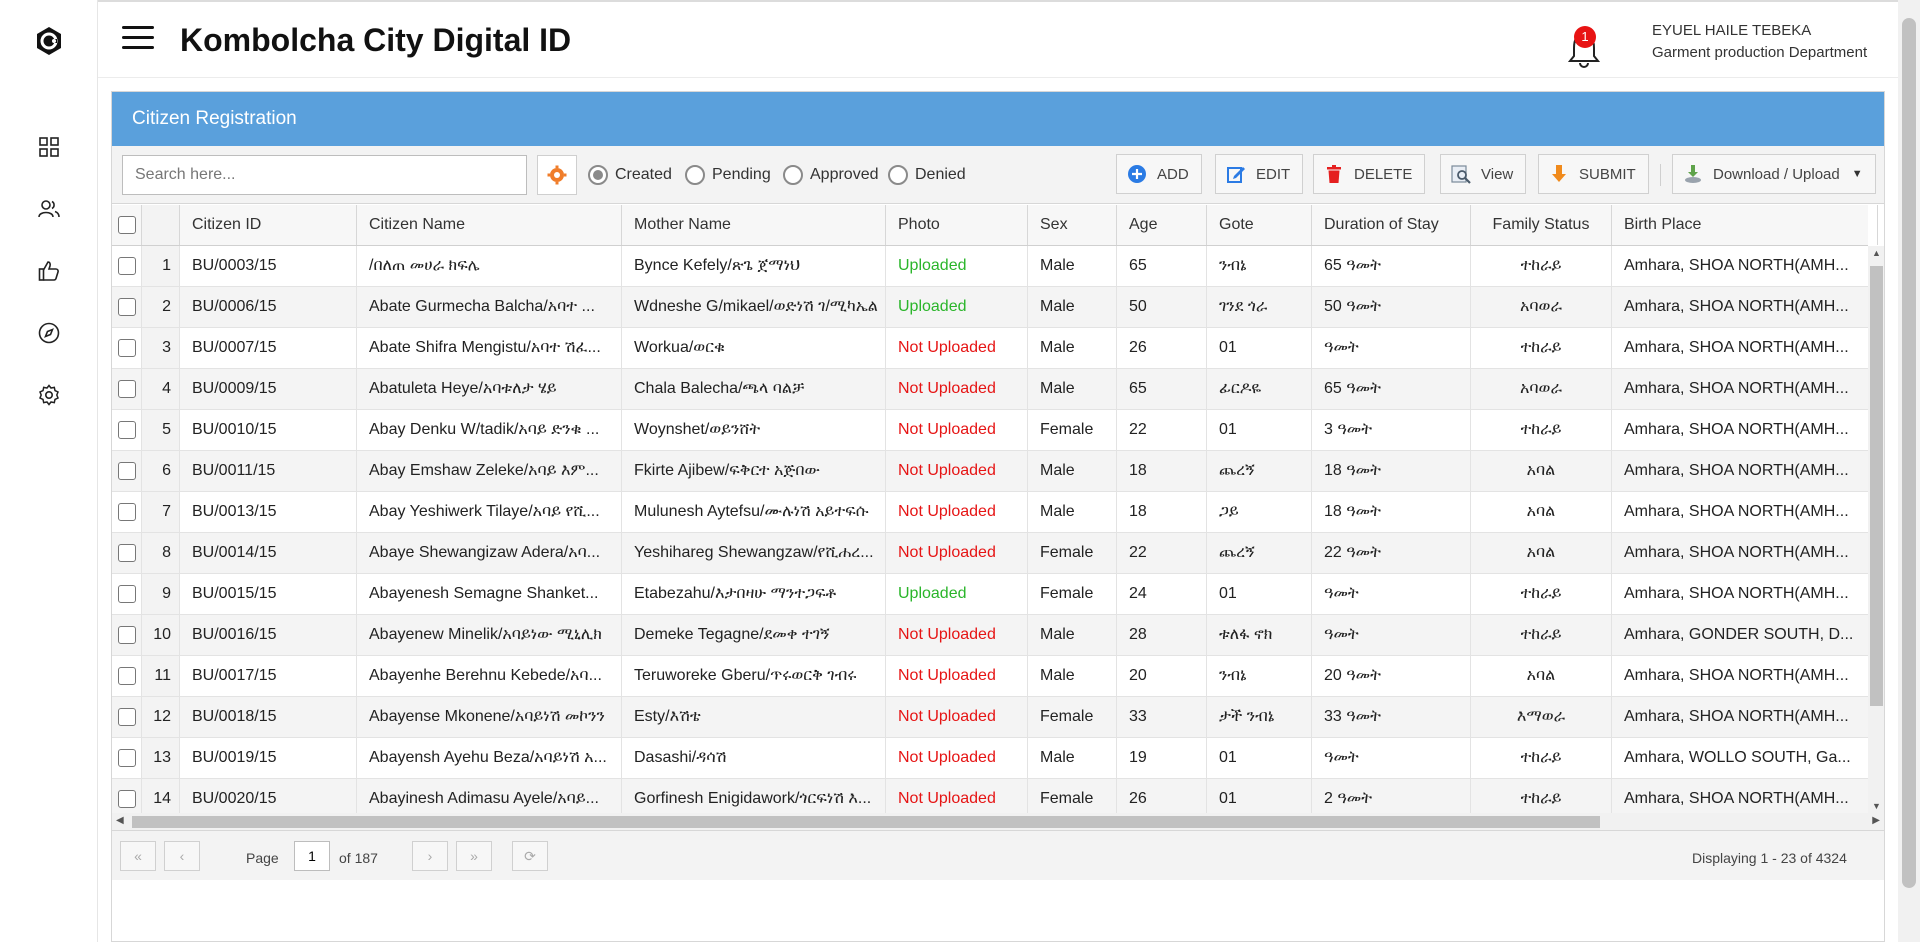 Image resolution: width=1920 pixels, height=942 pixels. I want to click on first-page-button: «, so click(138, 856).